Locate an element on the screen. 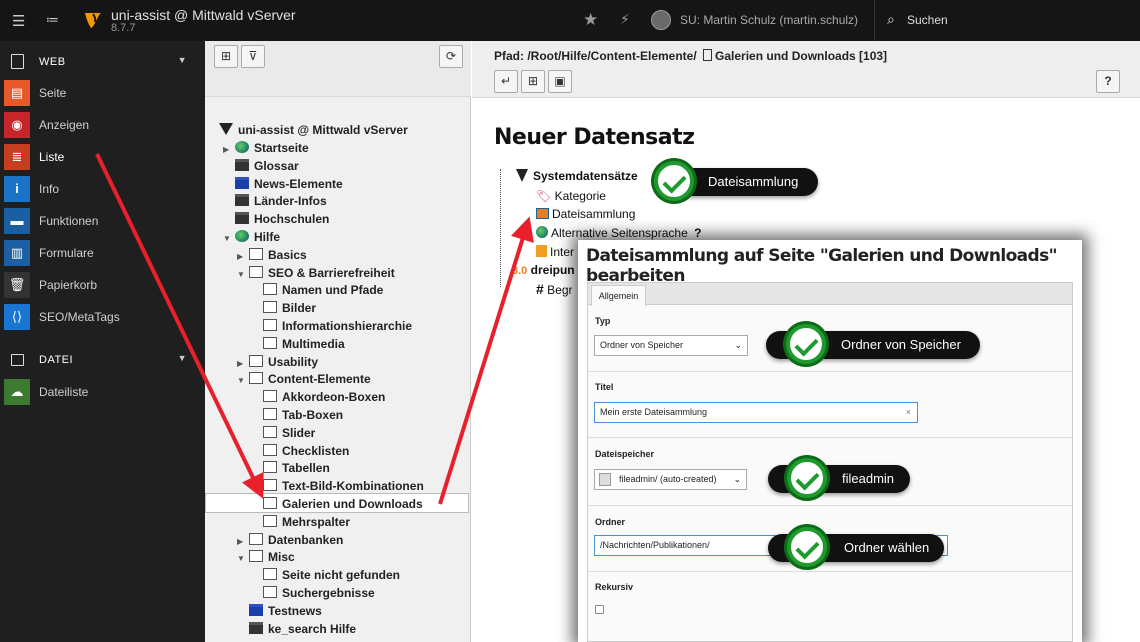 The height and width of the screenshot is (642, 1140). tree-node: Hochschulen is located at coordinates (276, 219).